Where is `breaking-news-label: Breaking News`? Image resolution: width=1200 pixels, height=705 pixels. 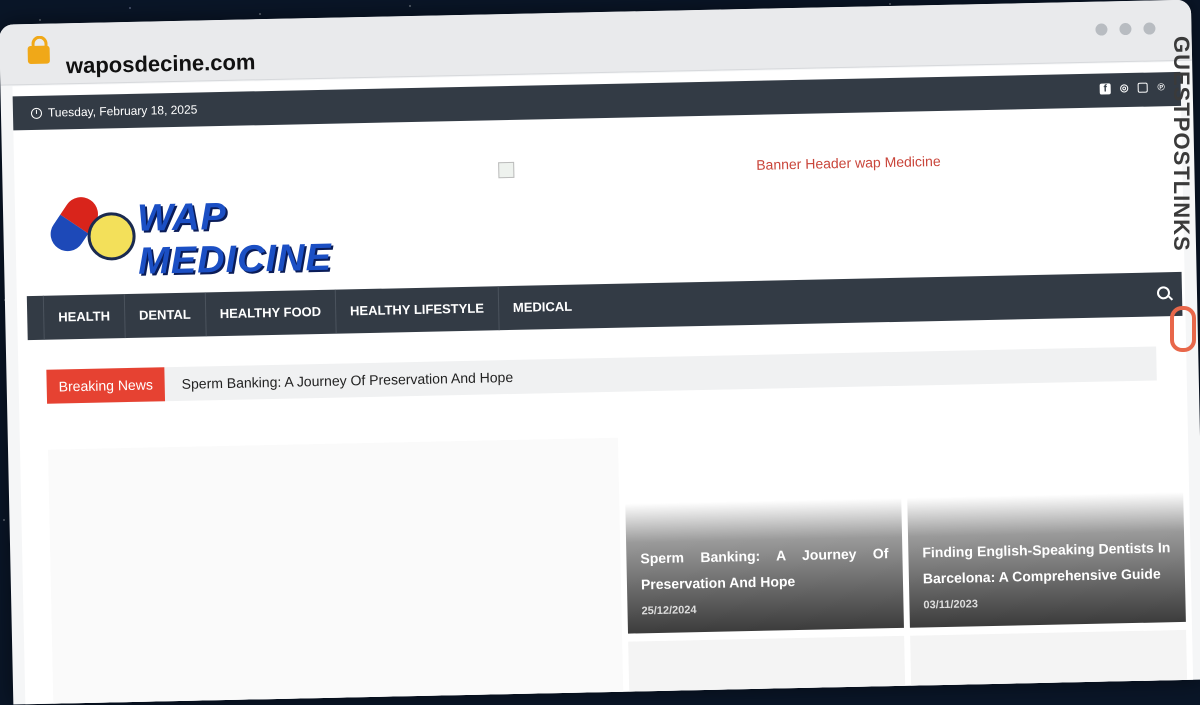 breaking-news-label: Breaking News is located at coordinates (106, 385).